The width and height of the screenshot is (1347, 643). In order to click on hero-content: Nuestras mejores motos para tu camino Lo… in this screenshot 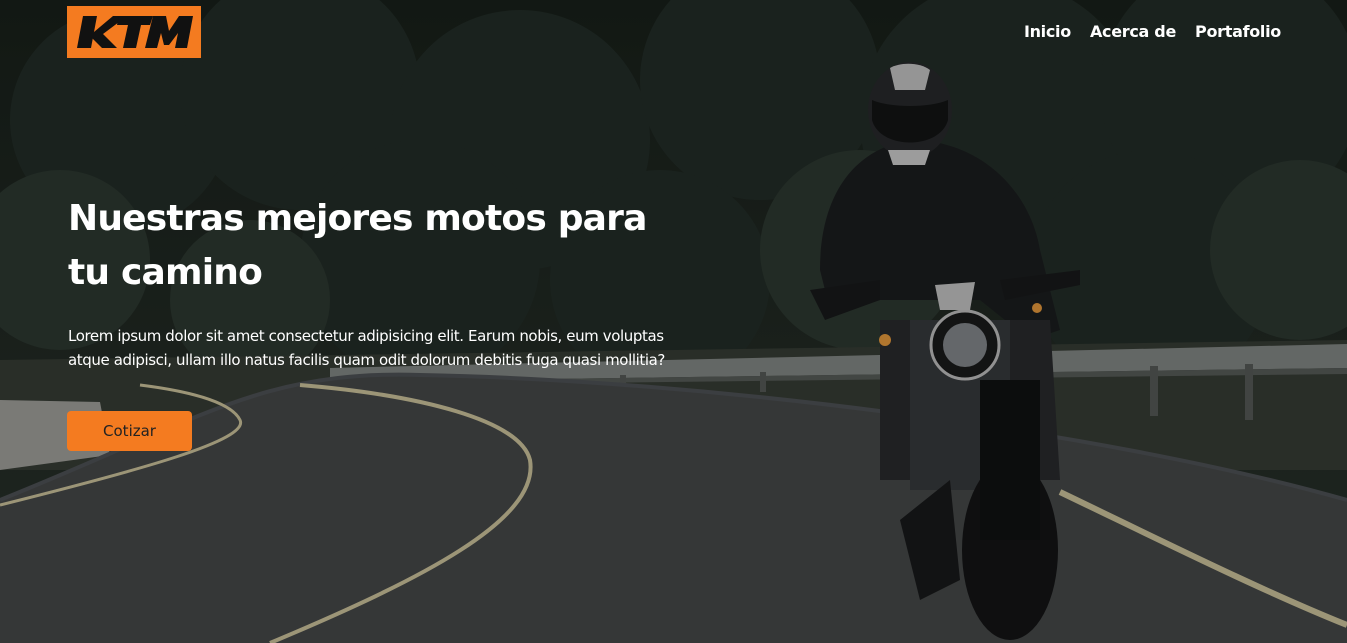, I will do `click(373, 282)`.